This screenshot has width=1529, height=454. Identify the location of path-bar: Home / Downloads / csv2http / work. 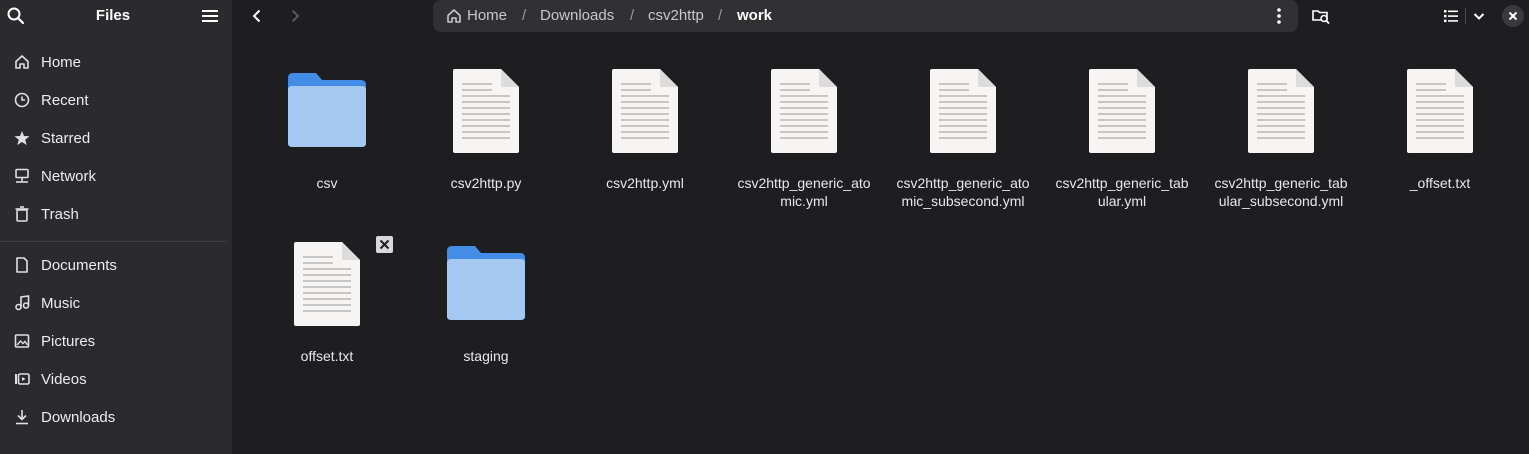
(865, 16).